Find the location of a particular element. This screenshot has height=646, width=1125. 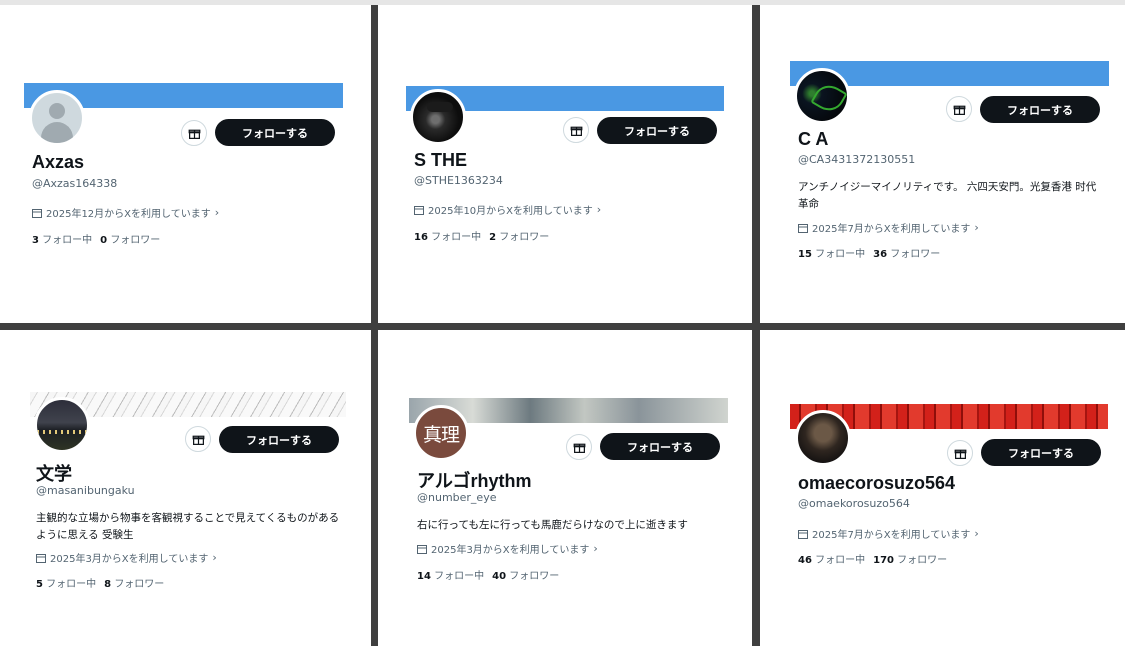

follow-stats: 15 フォロー中 36 フォロワー is located at coordinates (869, 252).